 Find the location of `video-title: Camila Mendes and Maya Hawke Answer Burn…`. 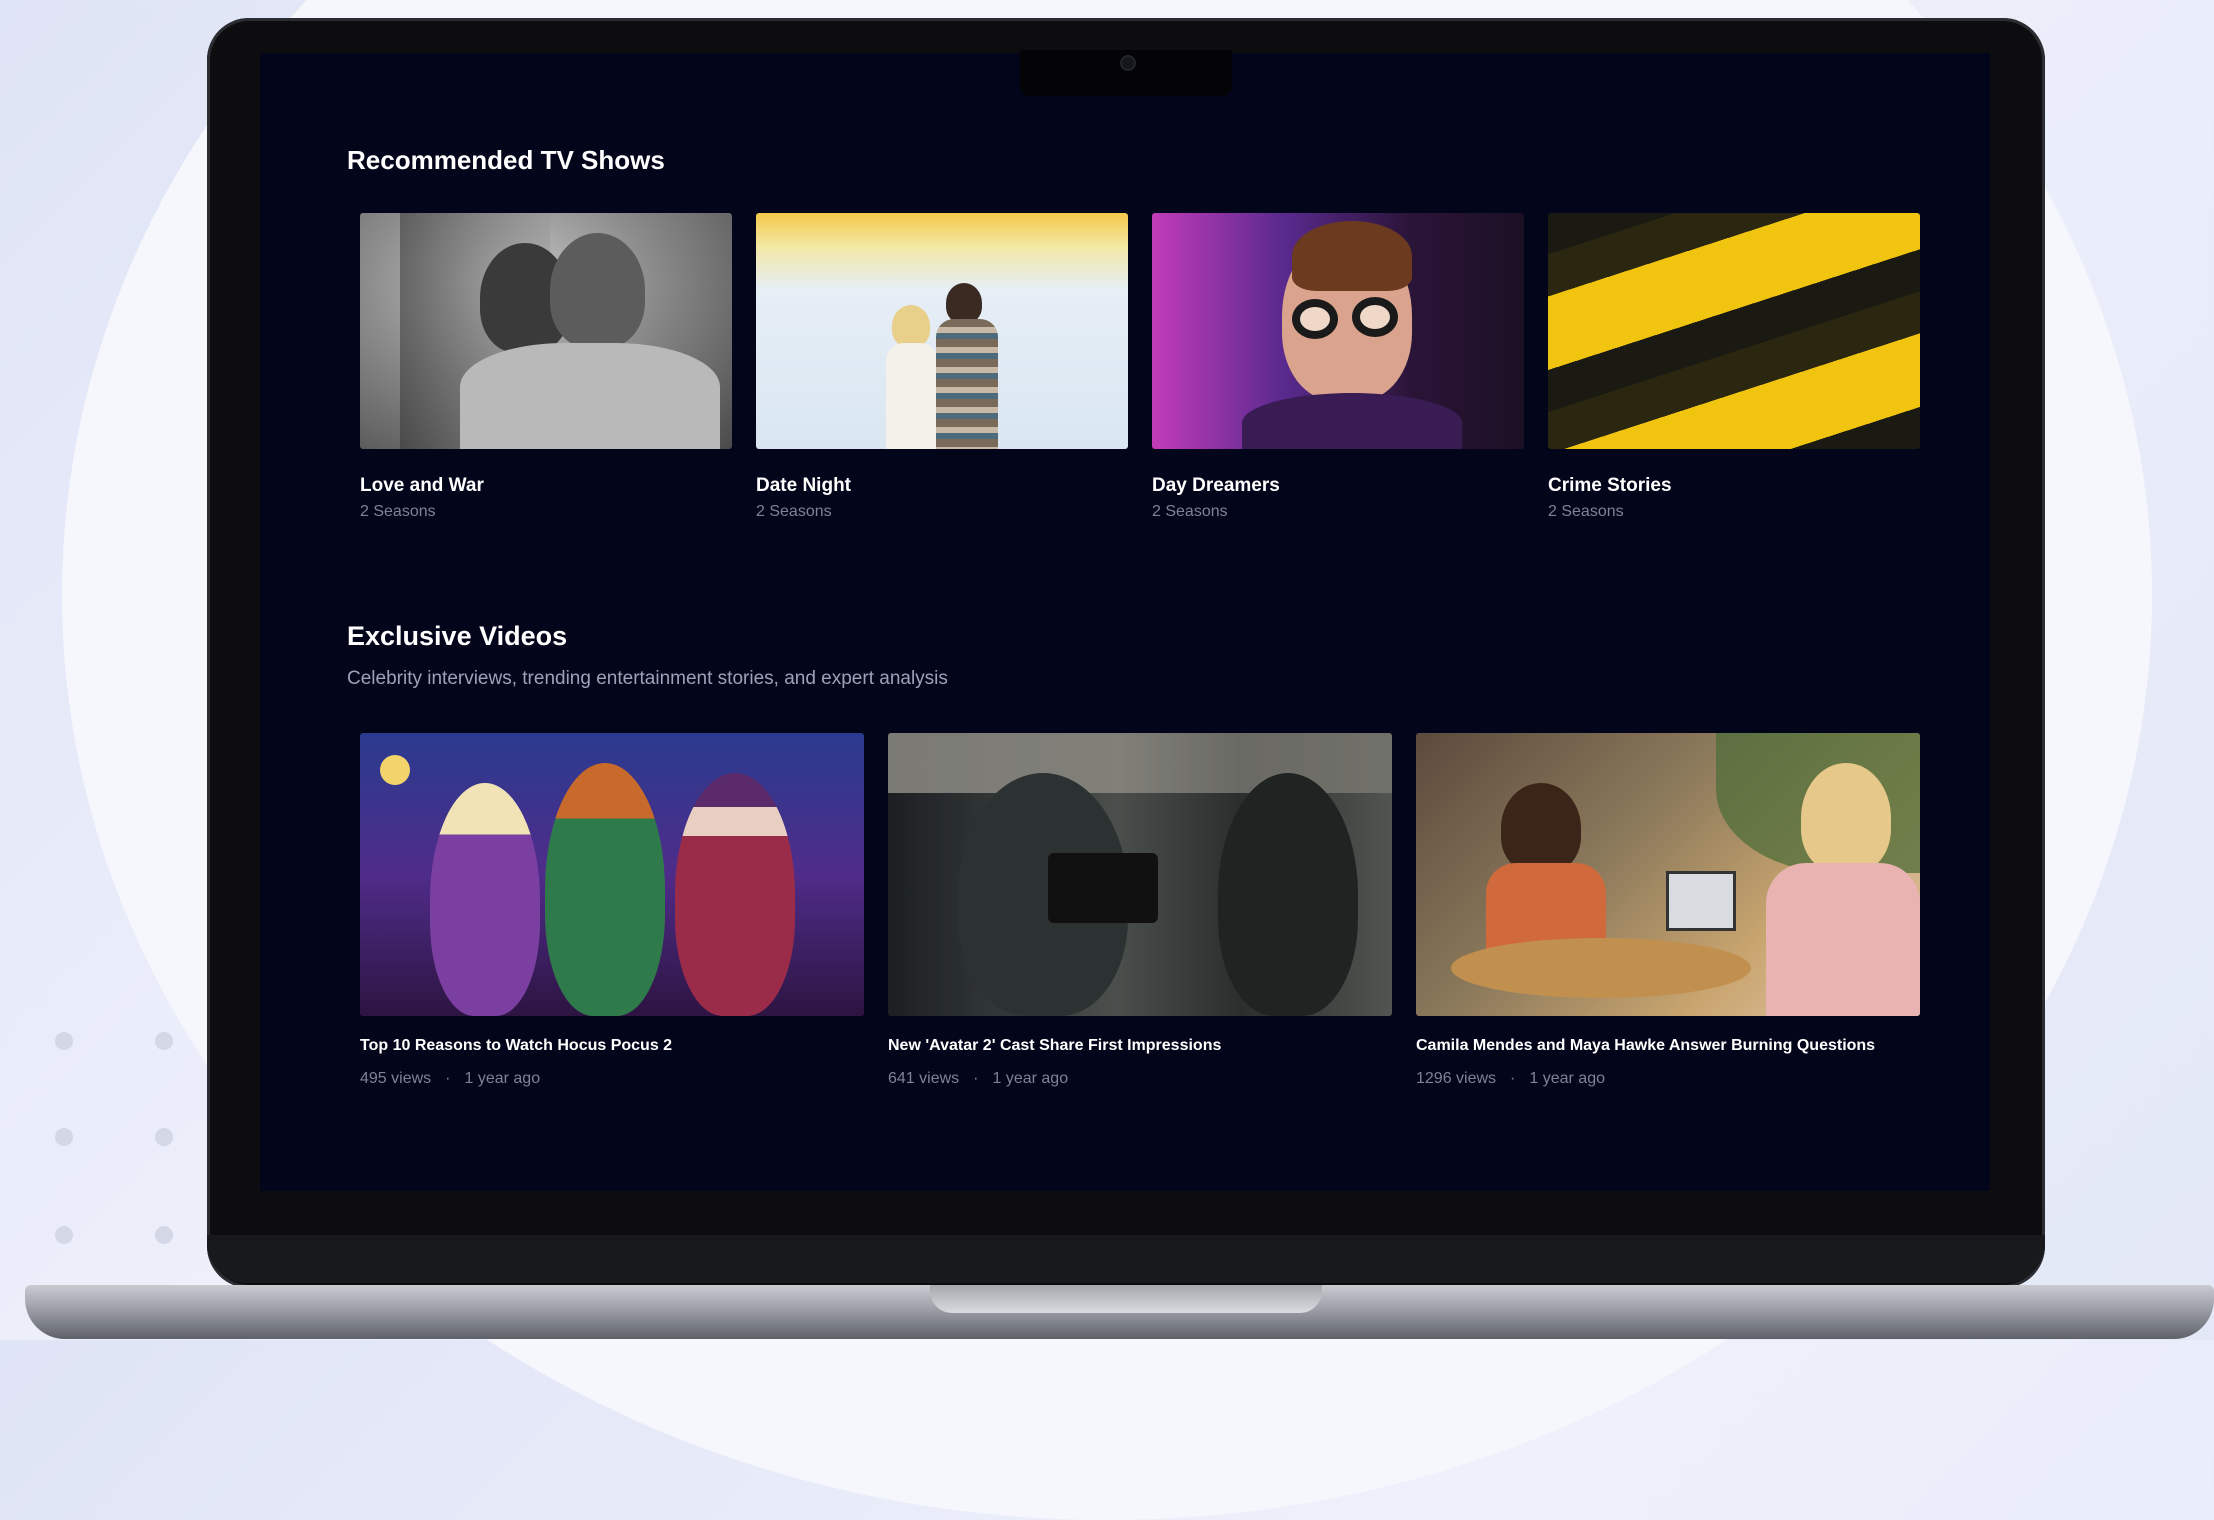

video-title: Camila Mendes and Maya Hawke Answer Burn… is located at coordinates (1668, 1046).